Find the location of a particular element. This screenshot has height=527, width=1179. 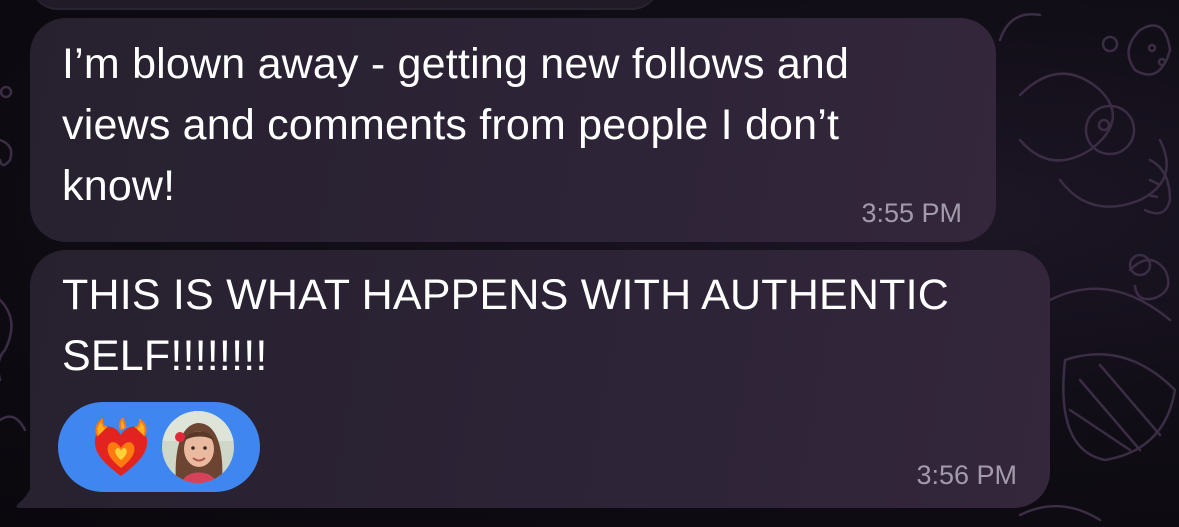

reaction-pill is located at coordinates (159, 447).